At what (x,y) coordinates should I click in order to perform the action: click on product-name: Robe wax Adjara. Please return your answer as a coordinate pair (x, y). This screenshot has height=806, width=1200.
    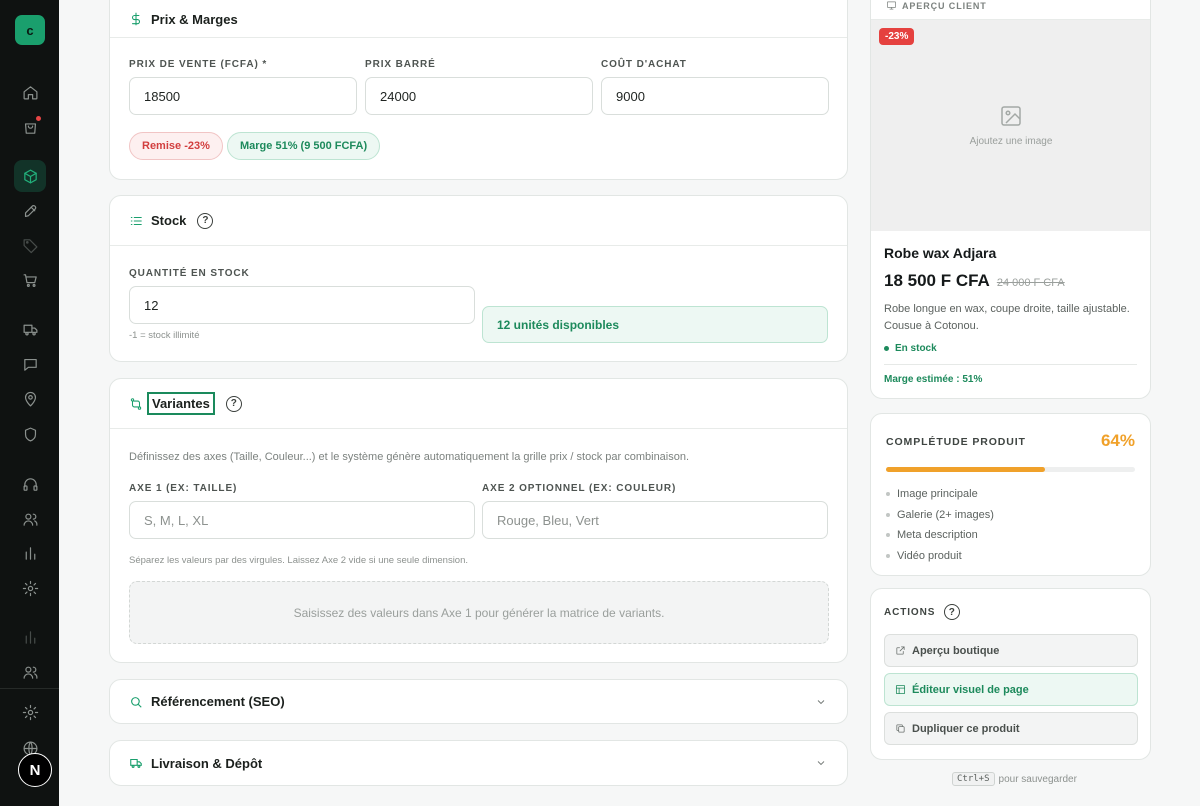
    Looking at the image, I should click on (940, 253).